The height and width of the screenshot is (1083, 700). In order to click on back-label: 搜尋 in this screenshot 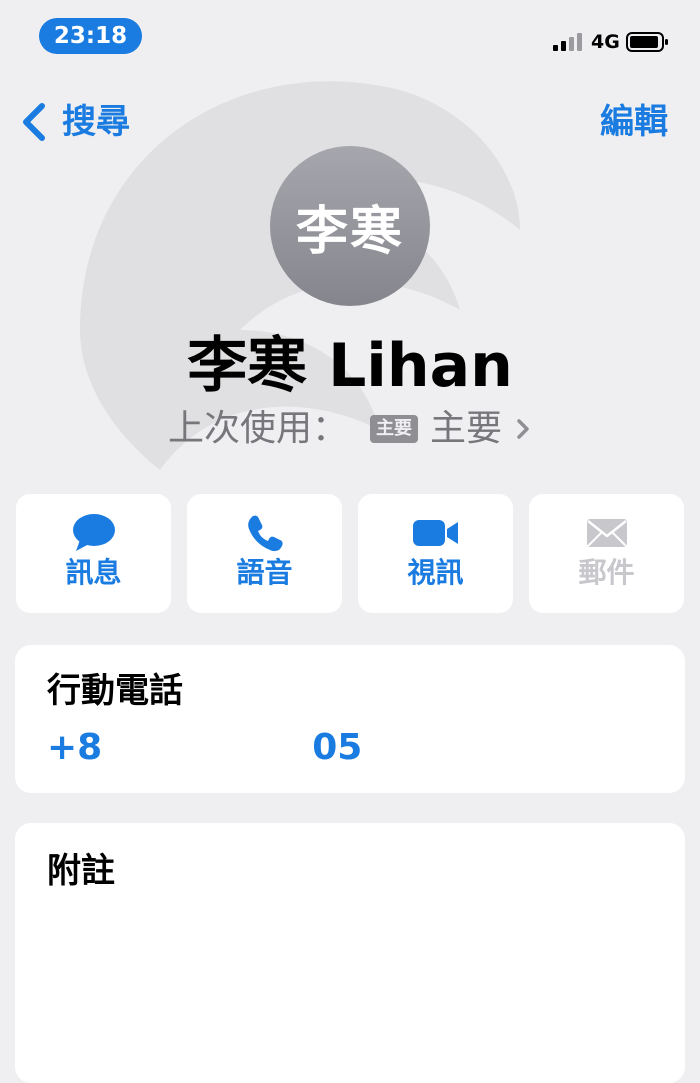, I will do `click(96, 122)`.